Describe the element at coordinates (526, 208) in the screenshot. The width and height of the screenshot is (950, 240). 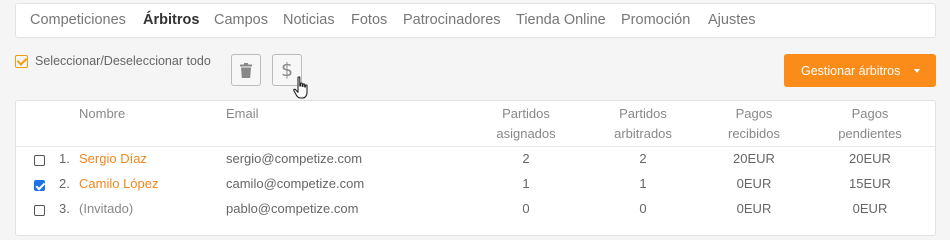
I see `matches-assigned: 0` at that location.